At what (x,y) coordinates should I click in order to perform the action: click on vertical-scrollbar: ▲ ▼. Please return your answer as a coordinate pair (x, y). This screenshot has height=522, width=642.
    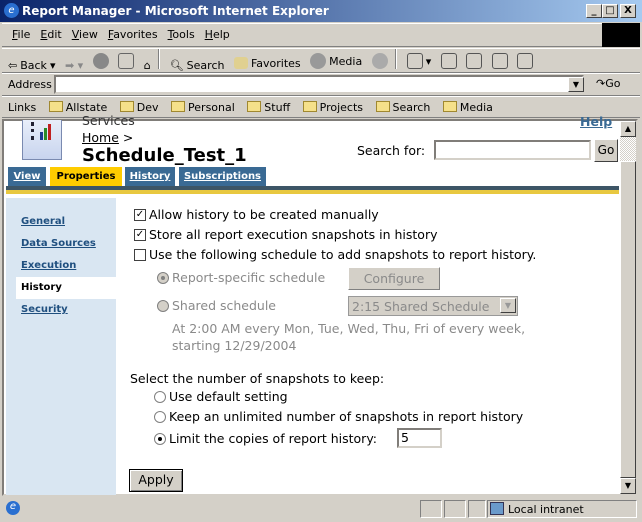
    Looking at the image, I should click on (628, 307).